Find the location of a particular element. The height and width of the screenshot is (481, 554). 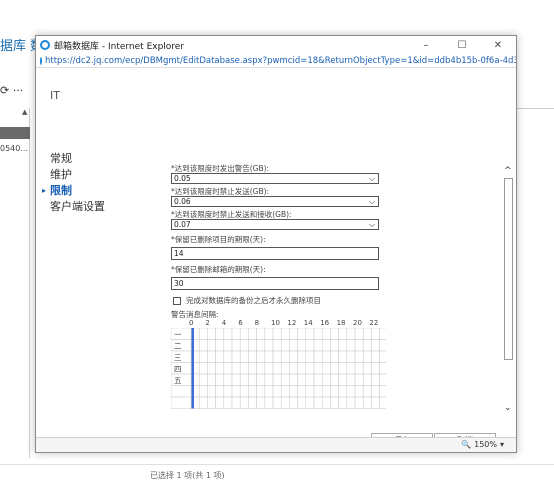

schedule-cells: 一二三四五 is located at coordinates (278, 370).